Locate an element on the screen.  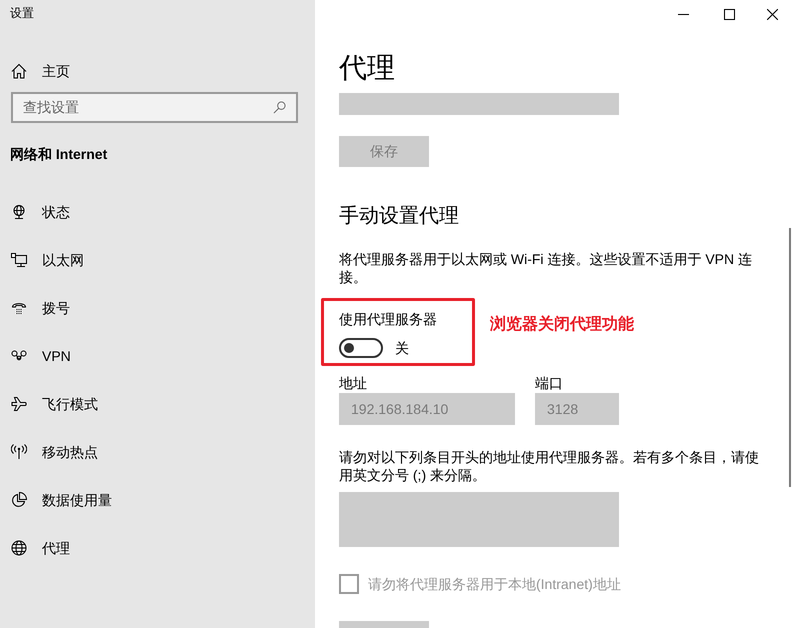
search-field: 查找设置 is located at coordinates (154, 107).